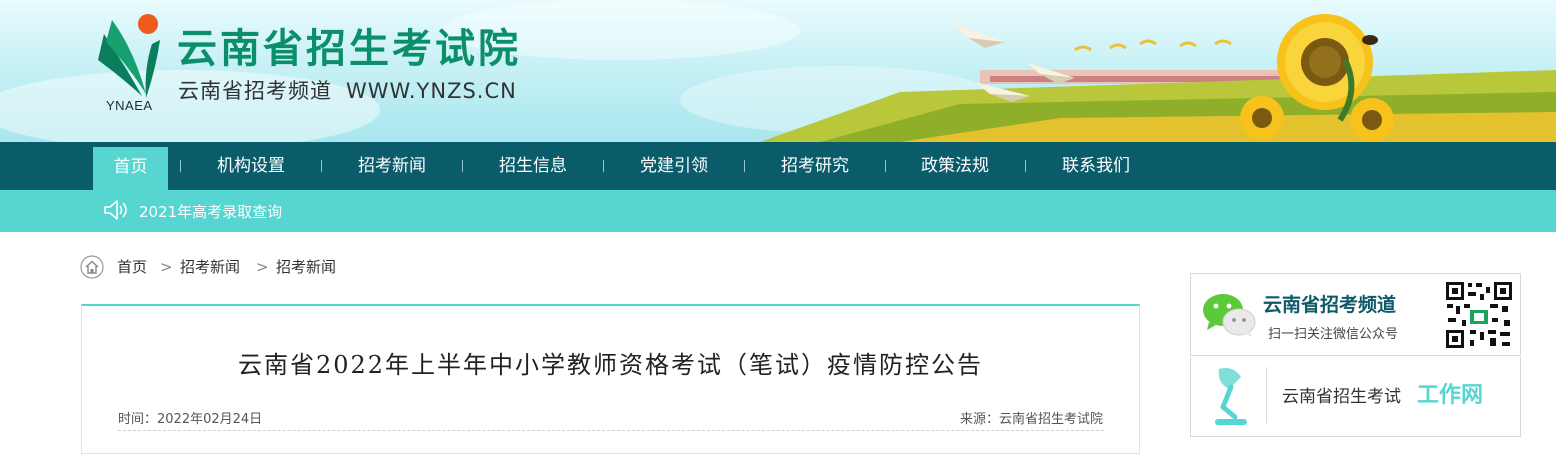 The image size is (1556, 454). Describe the element at coordinates (977, 35) in the screenshot. I see `paper-plane-icon` at that location.